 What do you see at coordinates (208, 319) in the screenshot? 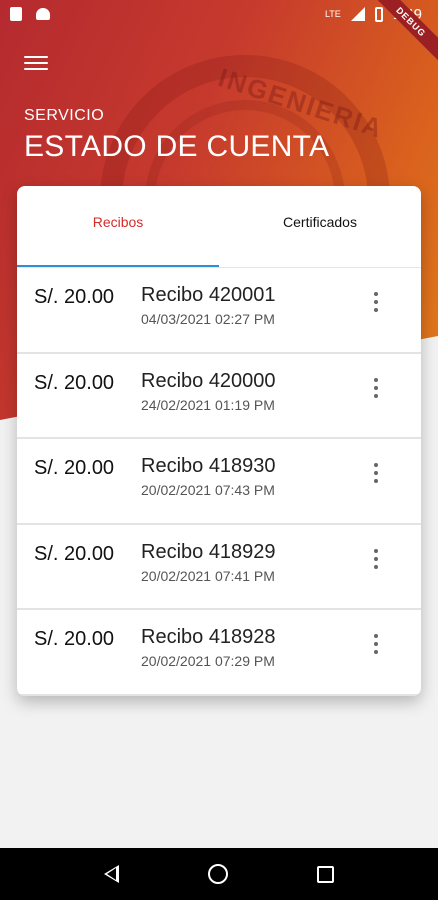
I see `receipt-date: 04/03/2021 02:27 PM` at bounding box center [208, 319].